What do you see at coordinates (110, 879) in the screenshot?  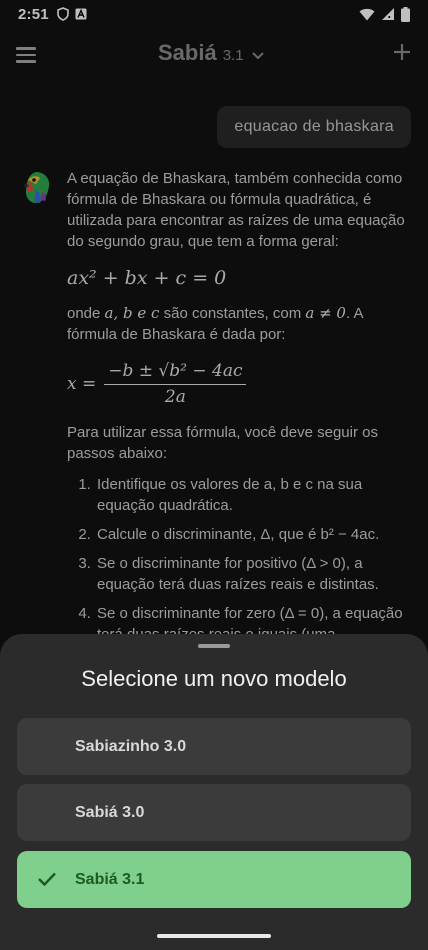 I see `model-option-label: Sabiá 3.1` at bounding box center [110, 879].